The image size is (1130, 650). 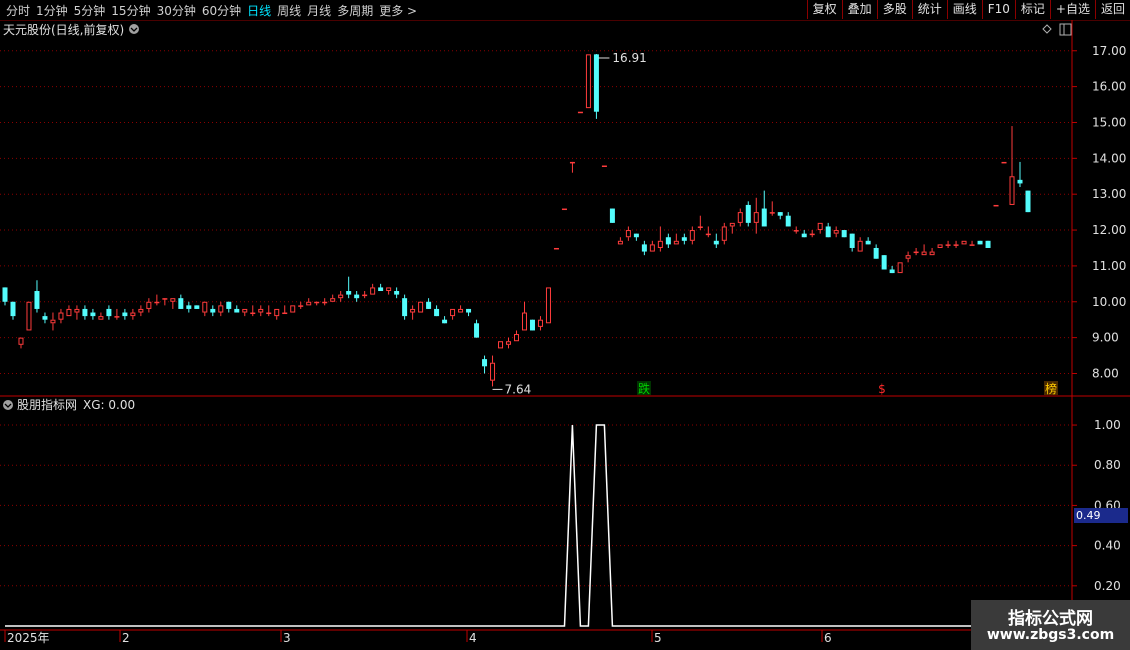 I want to click on timeframe-tab-8: 月线, so click(x=319, y=10).